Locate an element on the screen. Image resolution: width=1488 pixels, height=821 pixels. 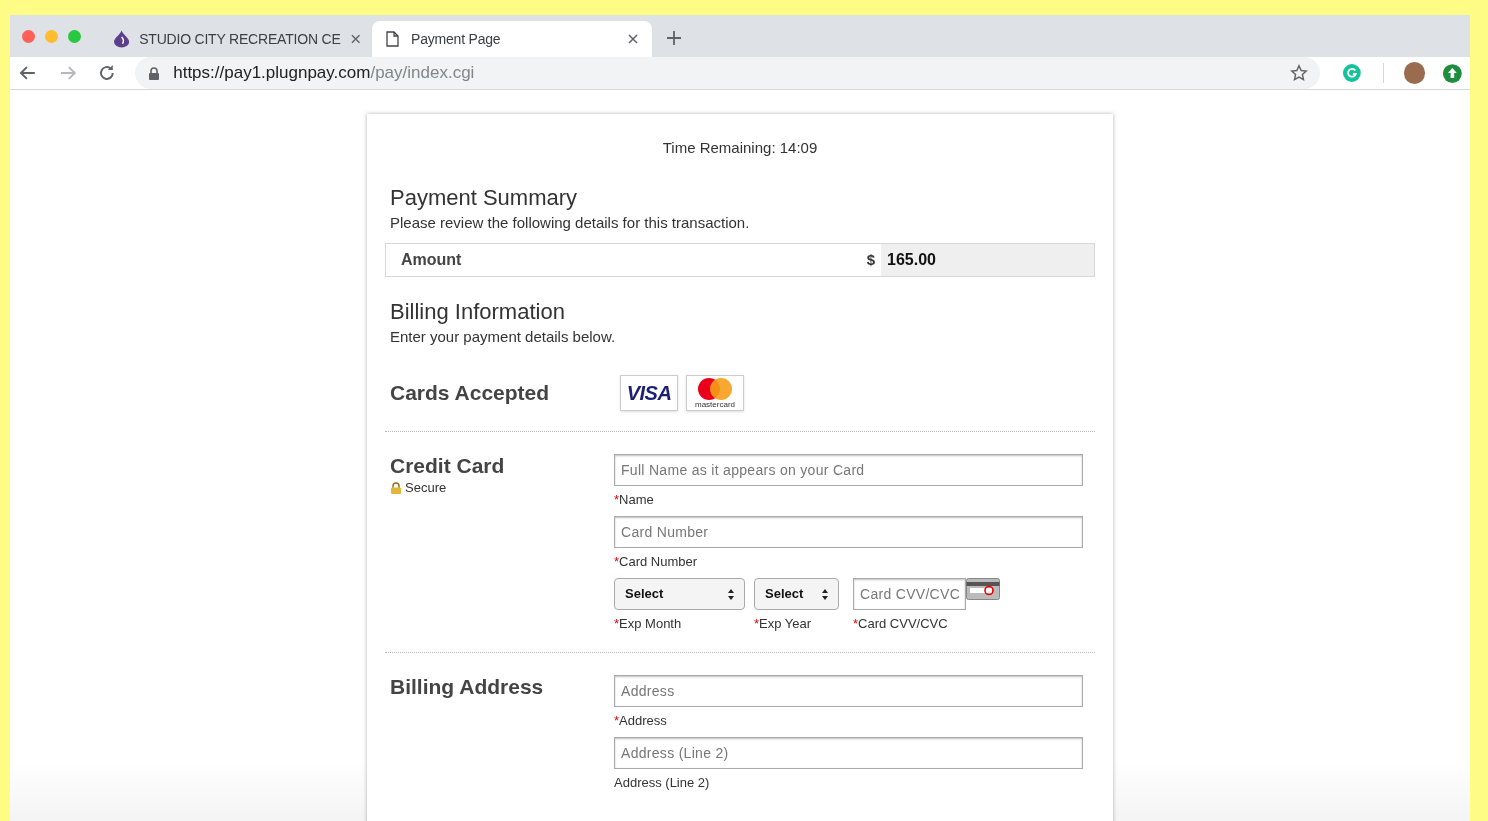
field-label: *Card Number is located at coordinates (656, 562).